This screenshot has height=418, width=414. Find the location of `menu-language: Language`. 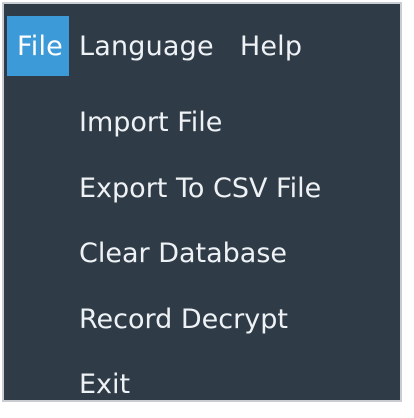

menu-language: Language is located at coordinates (150, 46).